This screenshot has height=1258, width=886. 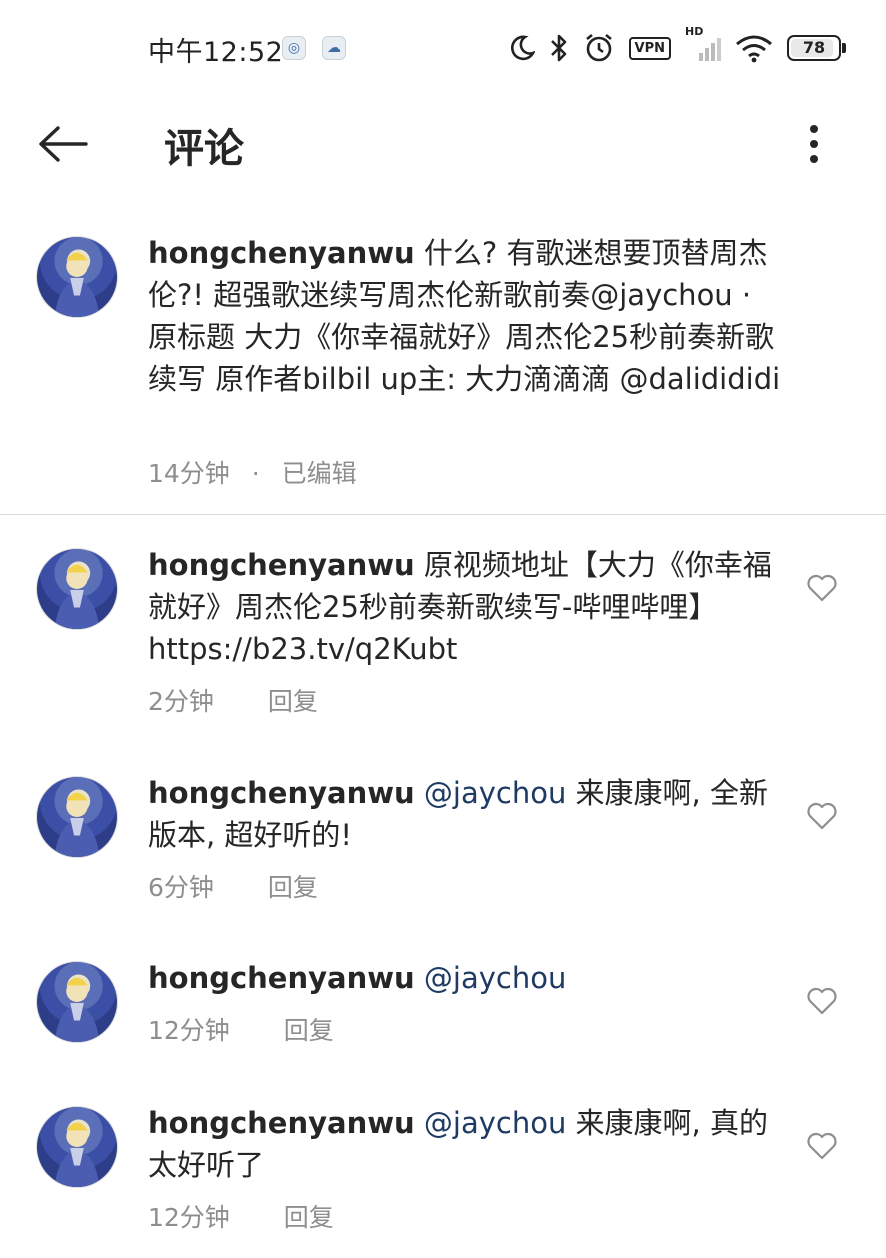 I want to click on comment-meta: 6分钟 回复, so click(x=233, y=886).